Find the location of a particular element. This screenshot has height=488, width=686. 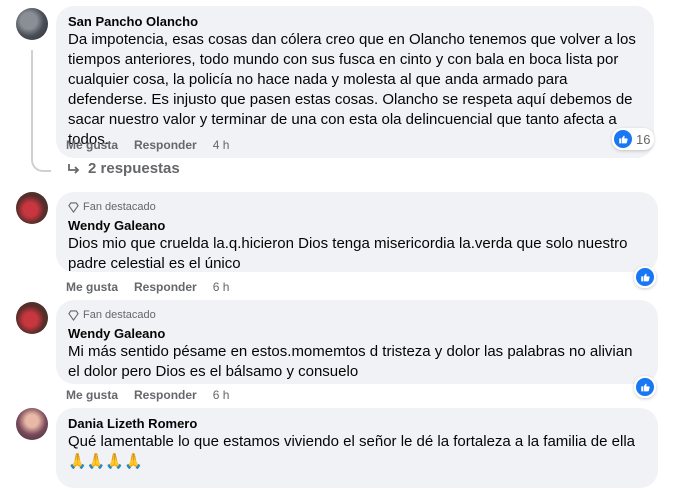

comment-author: Dania Lizeth Romero is located at coordinates (357, 424).